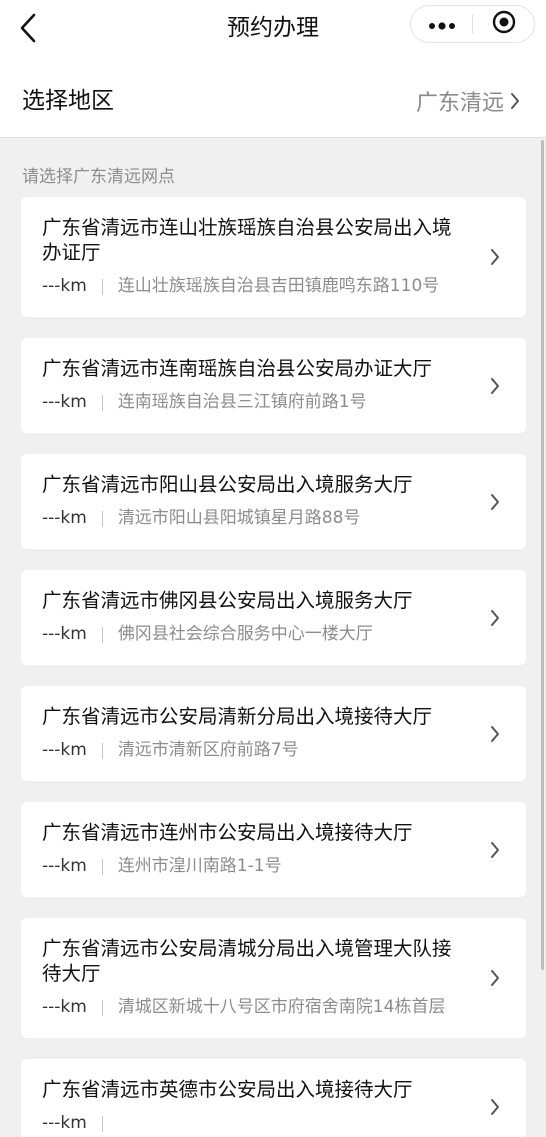 The width and height of the screenshot is (546, 1137). Describe the element at coordinates (242, 402) in the screenshot. I see `office-address: 连南瑶族自治县三江镇府前路1号` at that location.